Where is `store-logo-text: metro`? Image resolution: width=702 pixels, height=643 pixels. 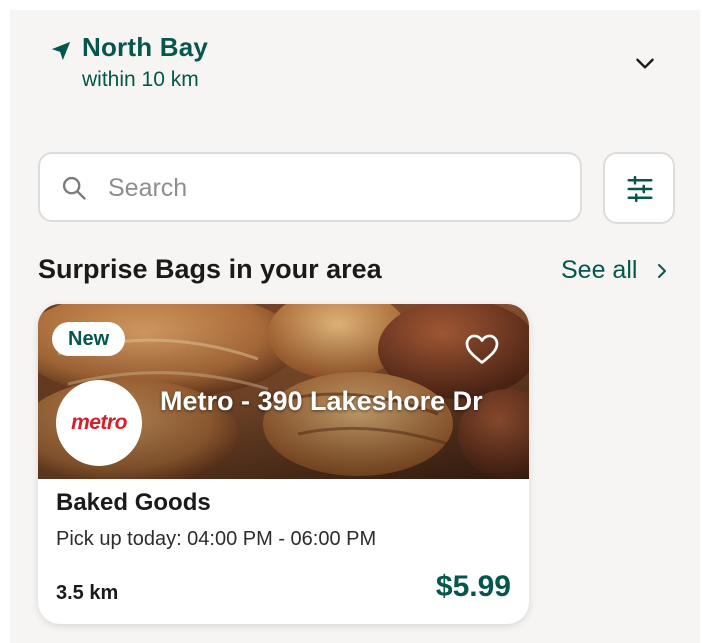
store-logo-text: metro is located at coordinates (99, 422).